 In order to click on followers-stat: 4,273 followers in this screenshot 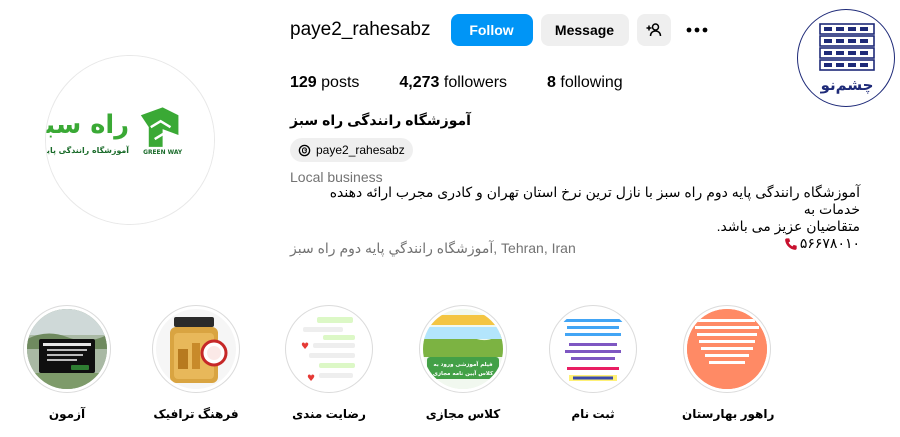, I will do `click(453, 83)`.